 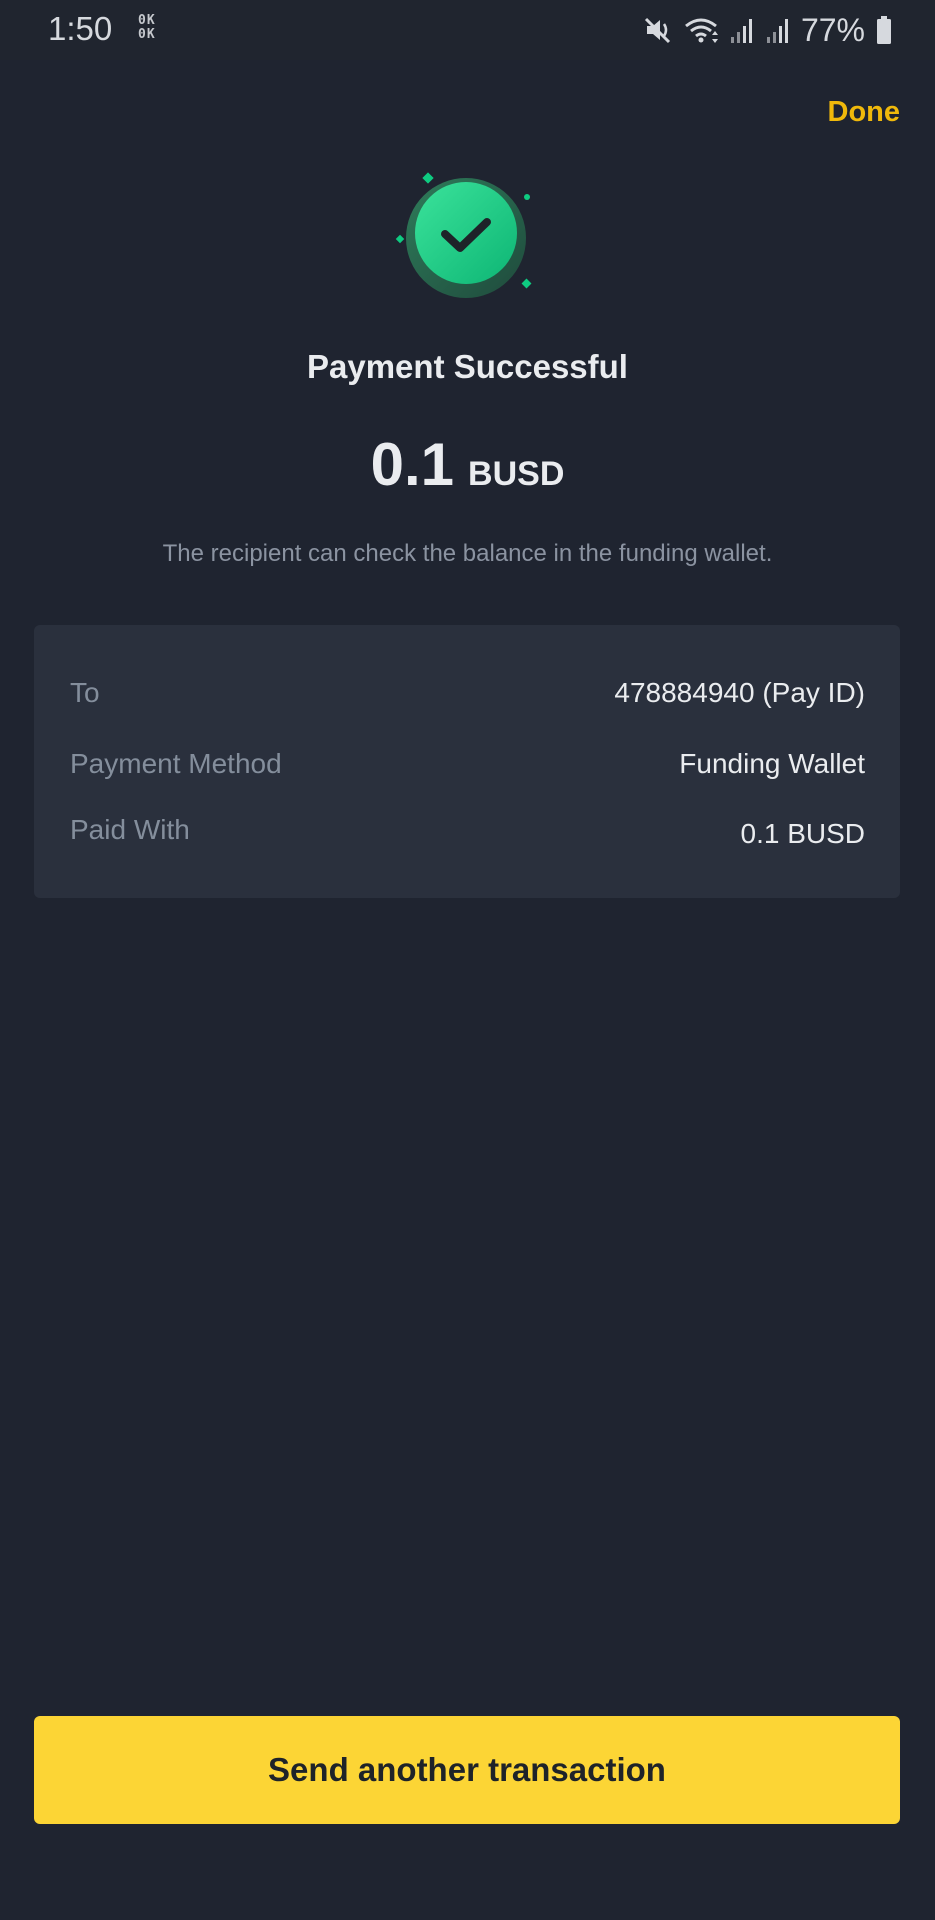 I want to click on detail-value: Funding Wallet, so click(x=772, y=763).